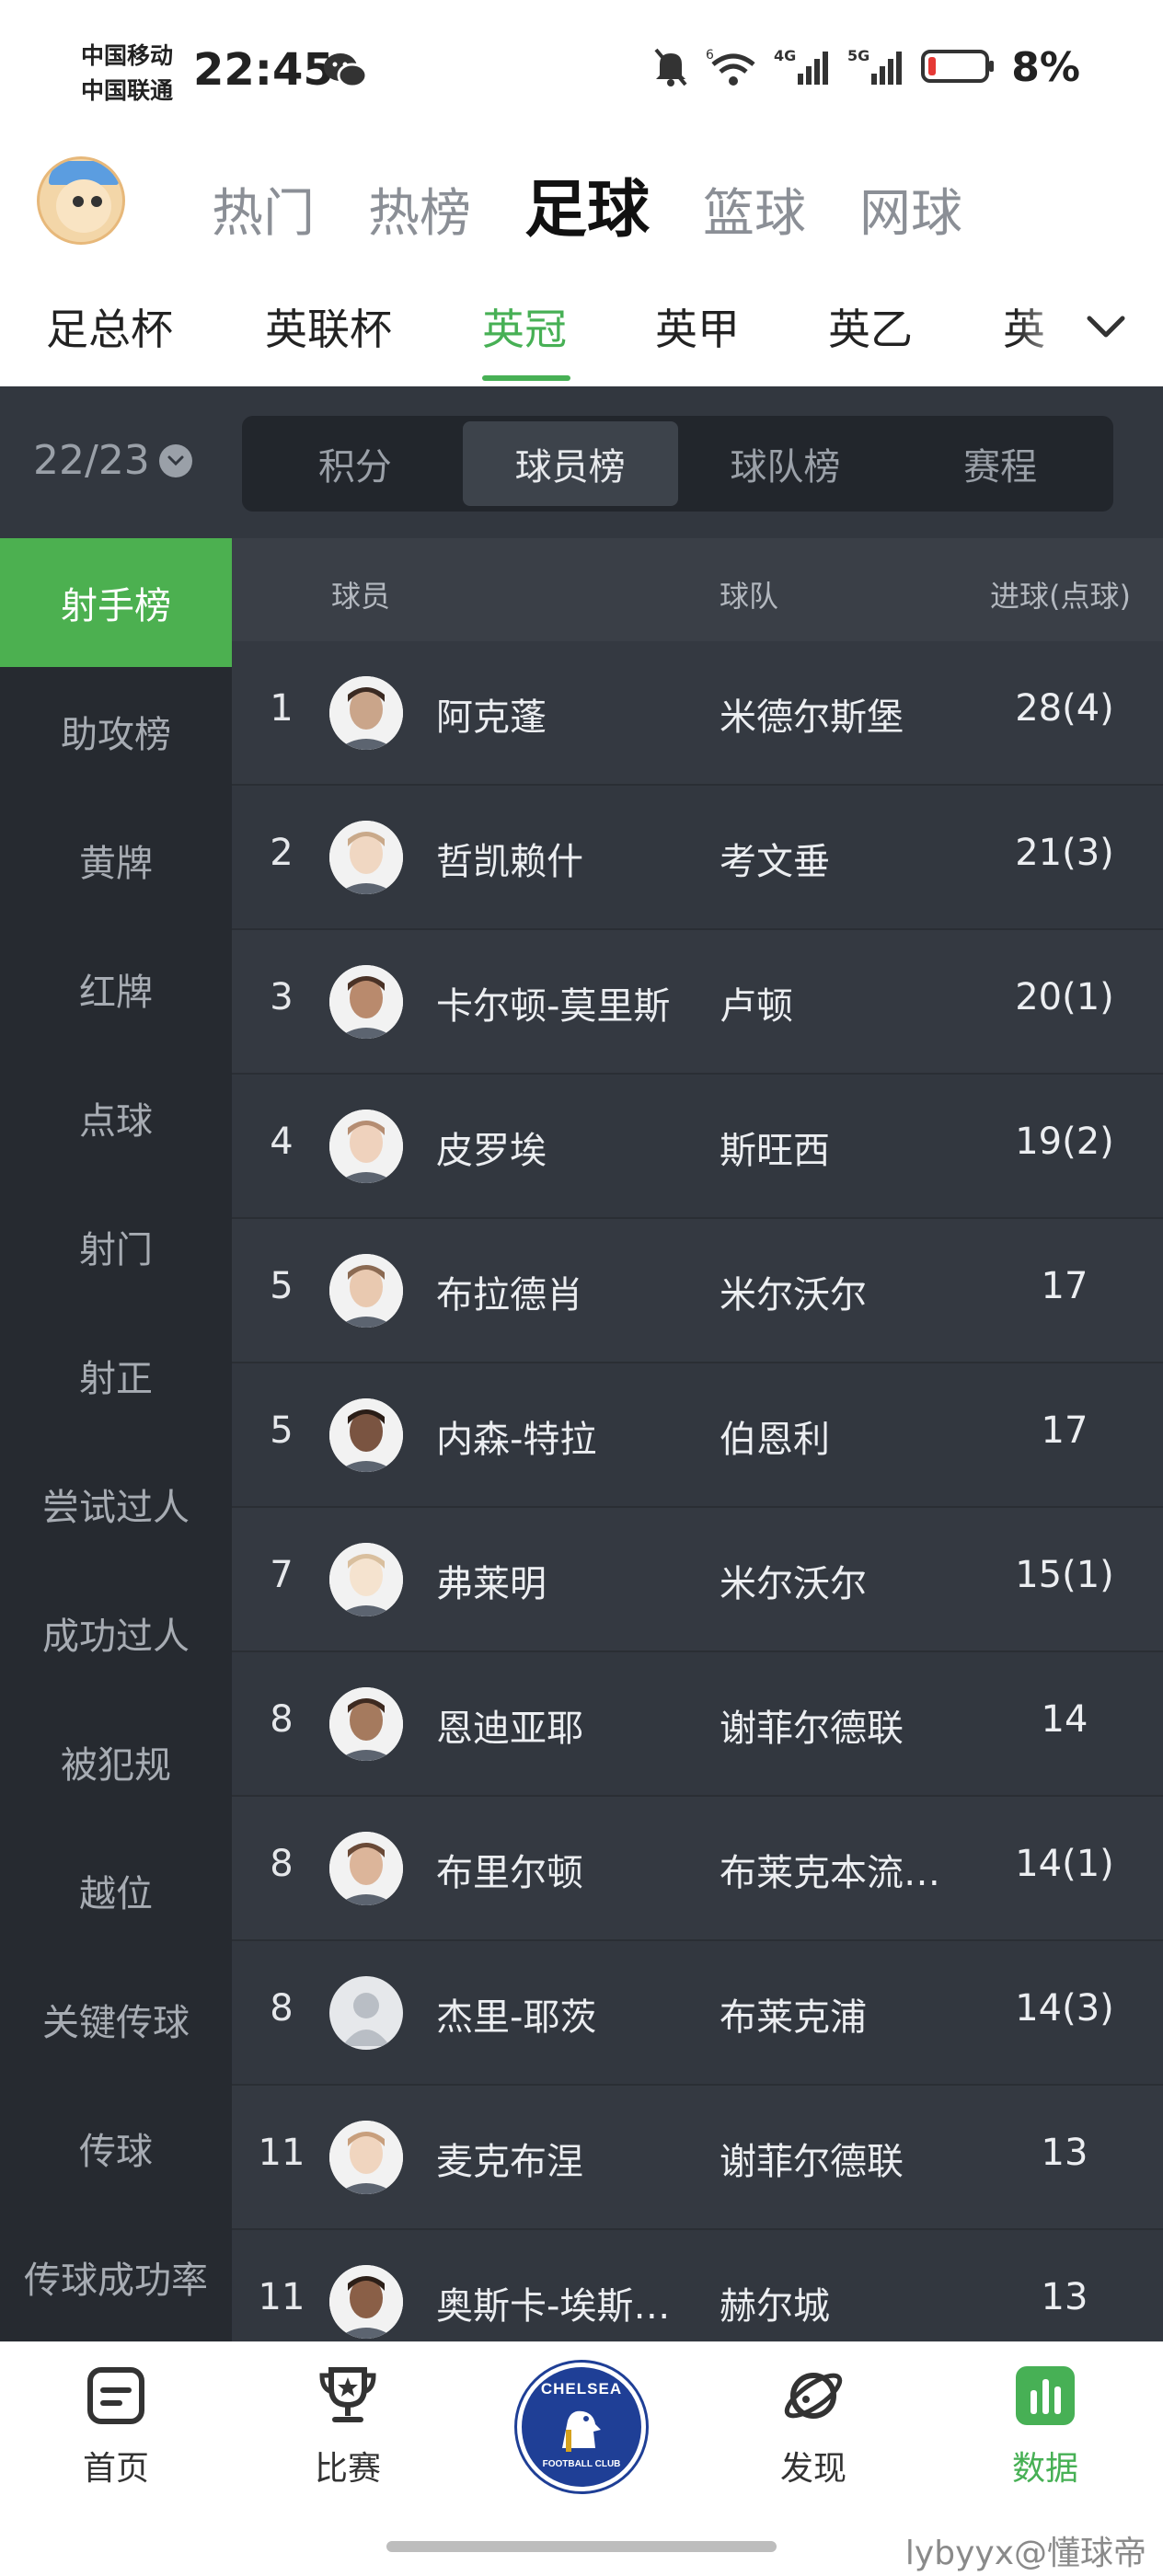 The image size is (1163, 2576). What do you see at coordinates (755, 209) in the screenshot?
I see `tab-basketball: 篮球` at bounding box center [755, 209].